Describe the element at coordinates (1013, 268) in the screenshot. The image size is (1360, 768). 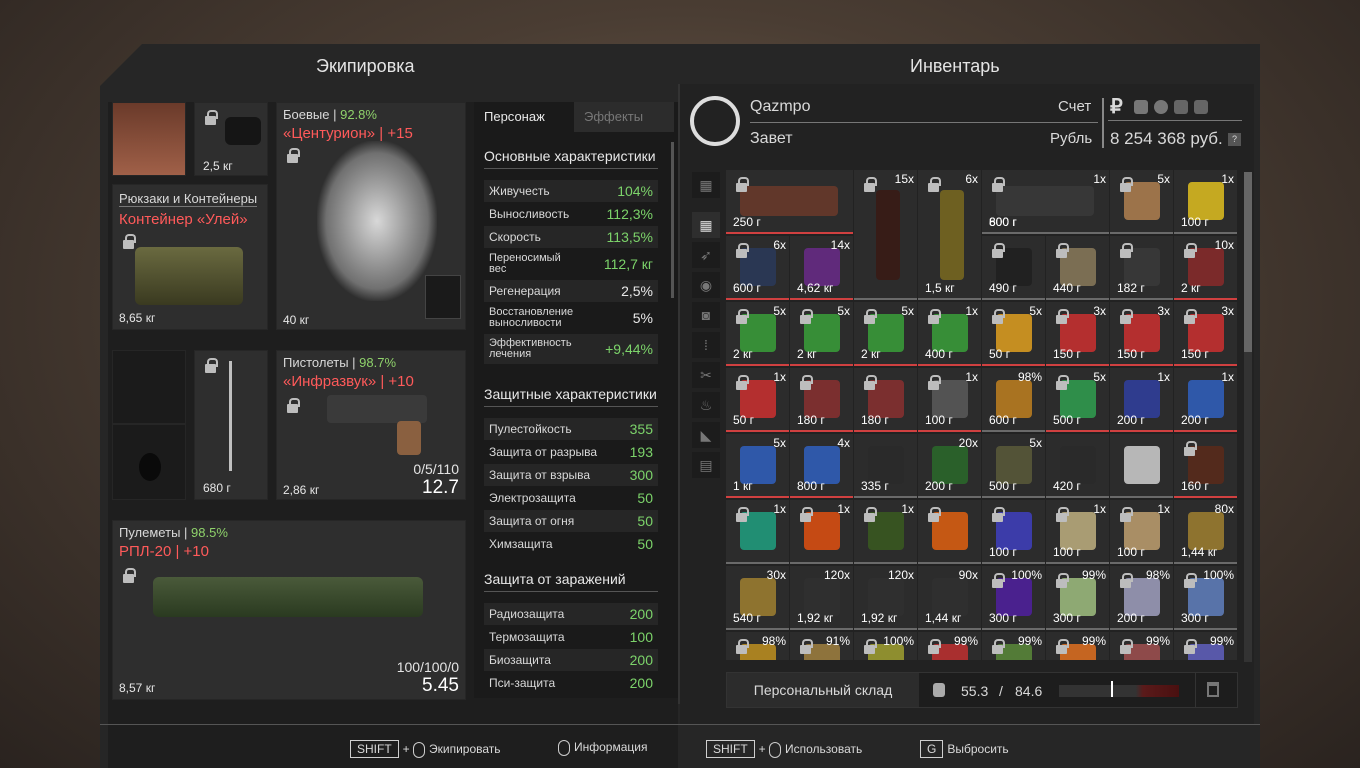
I see `inventory-item: 490 г` at that location.